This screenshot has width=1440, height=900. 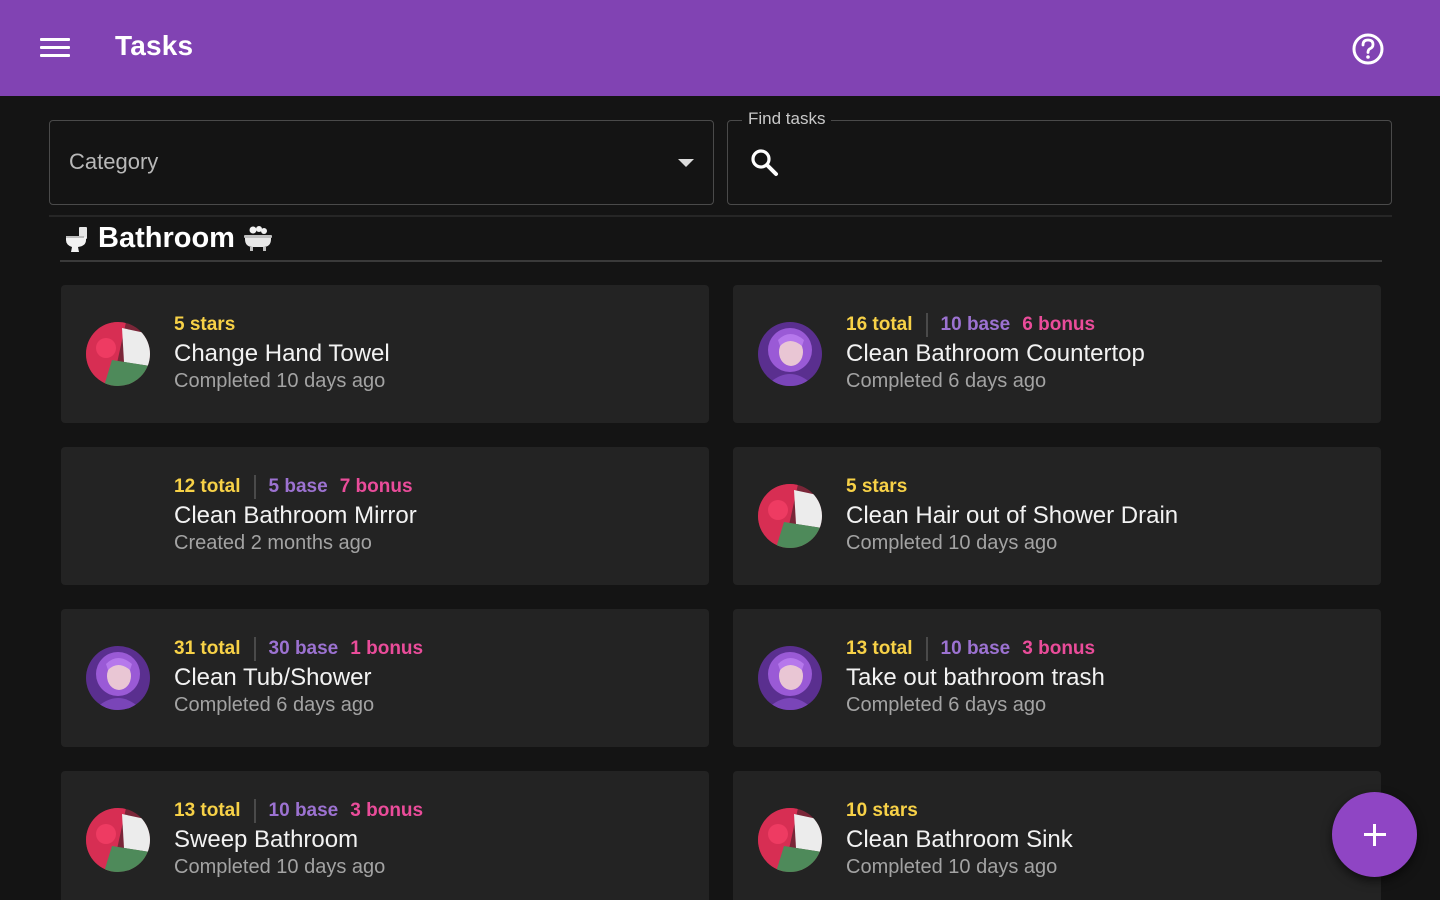 I want to click on add-task-button, so click(x=1374, y=834).